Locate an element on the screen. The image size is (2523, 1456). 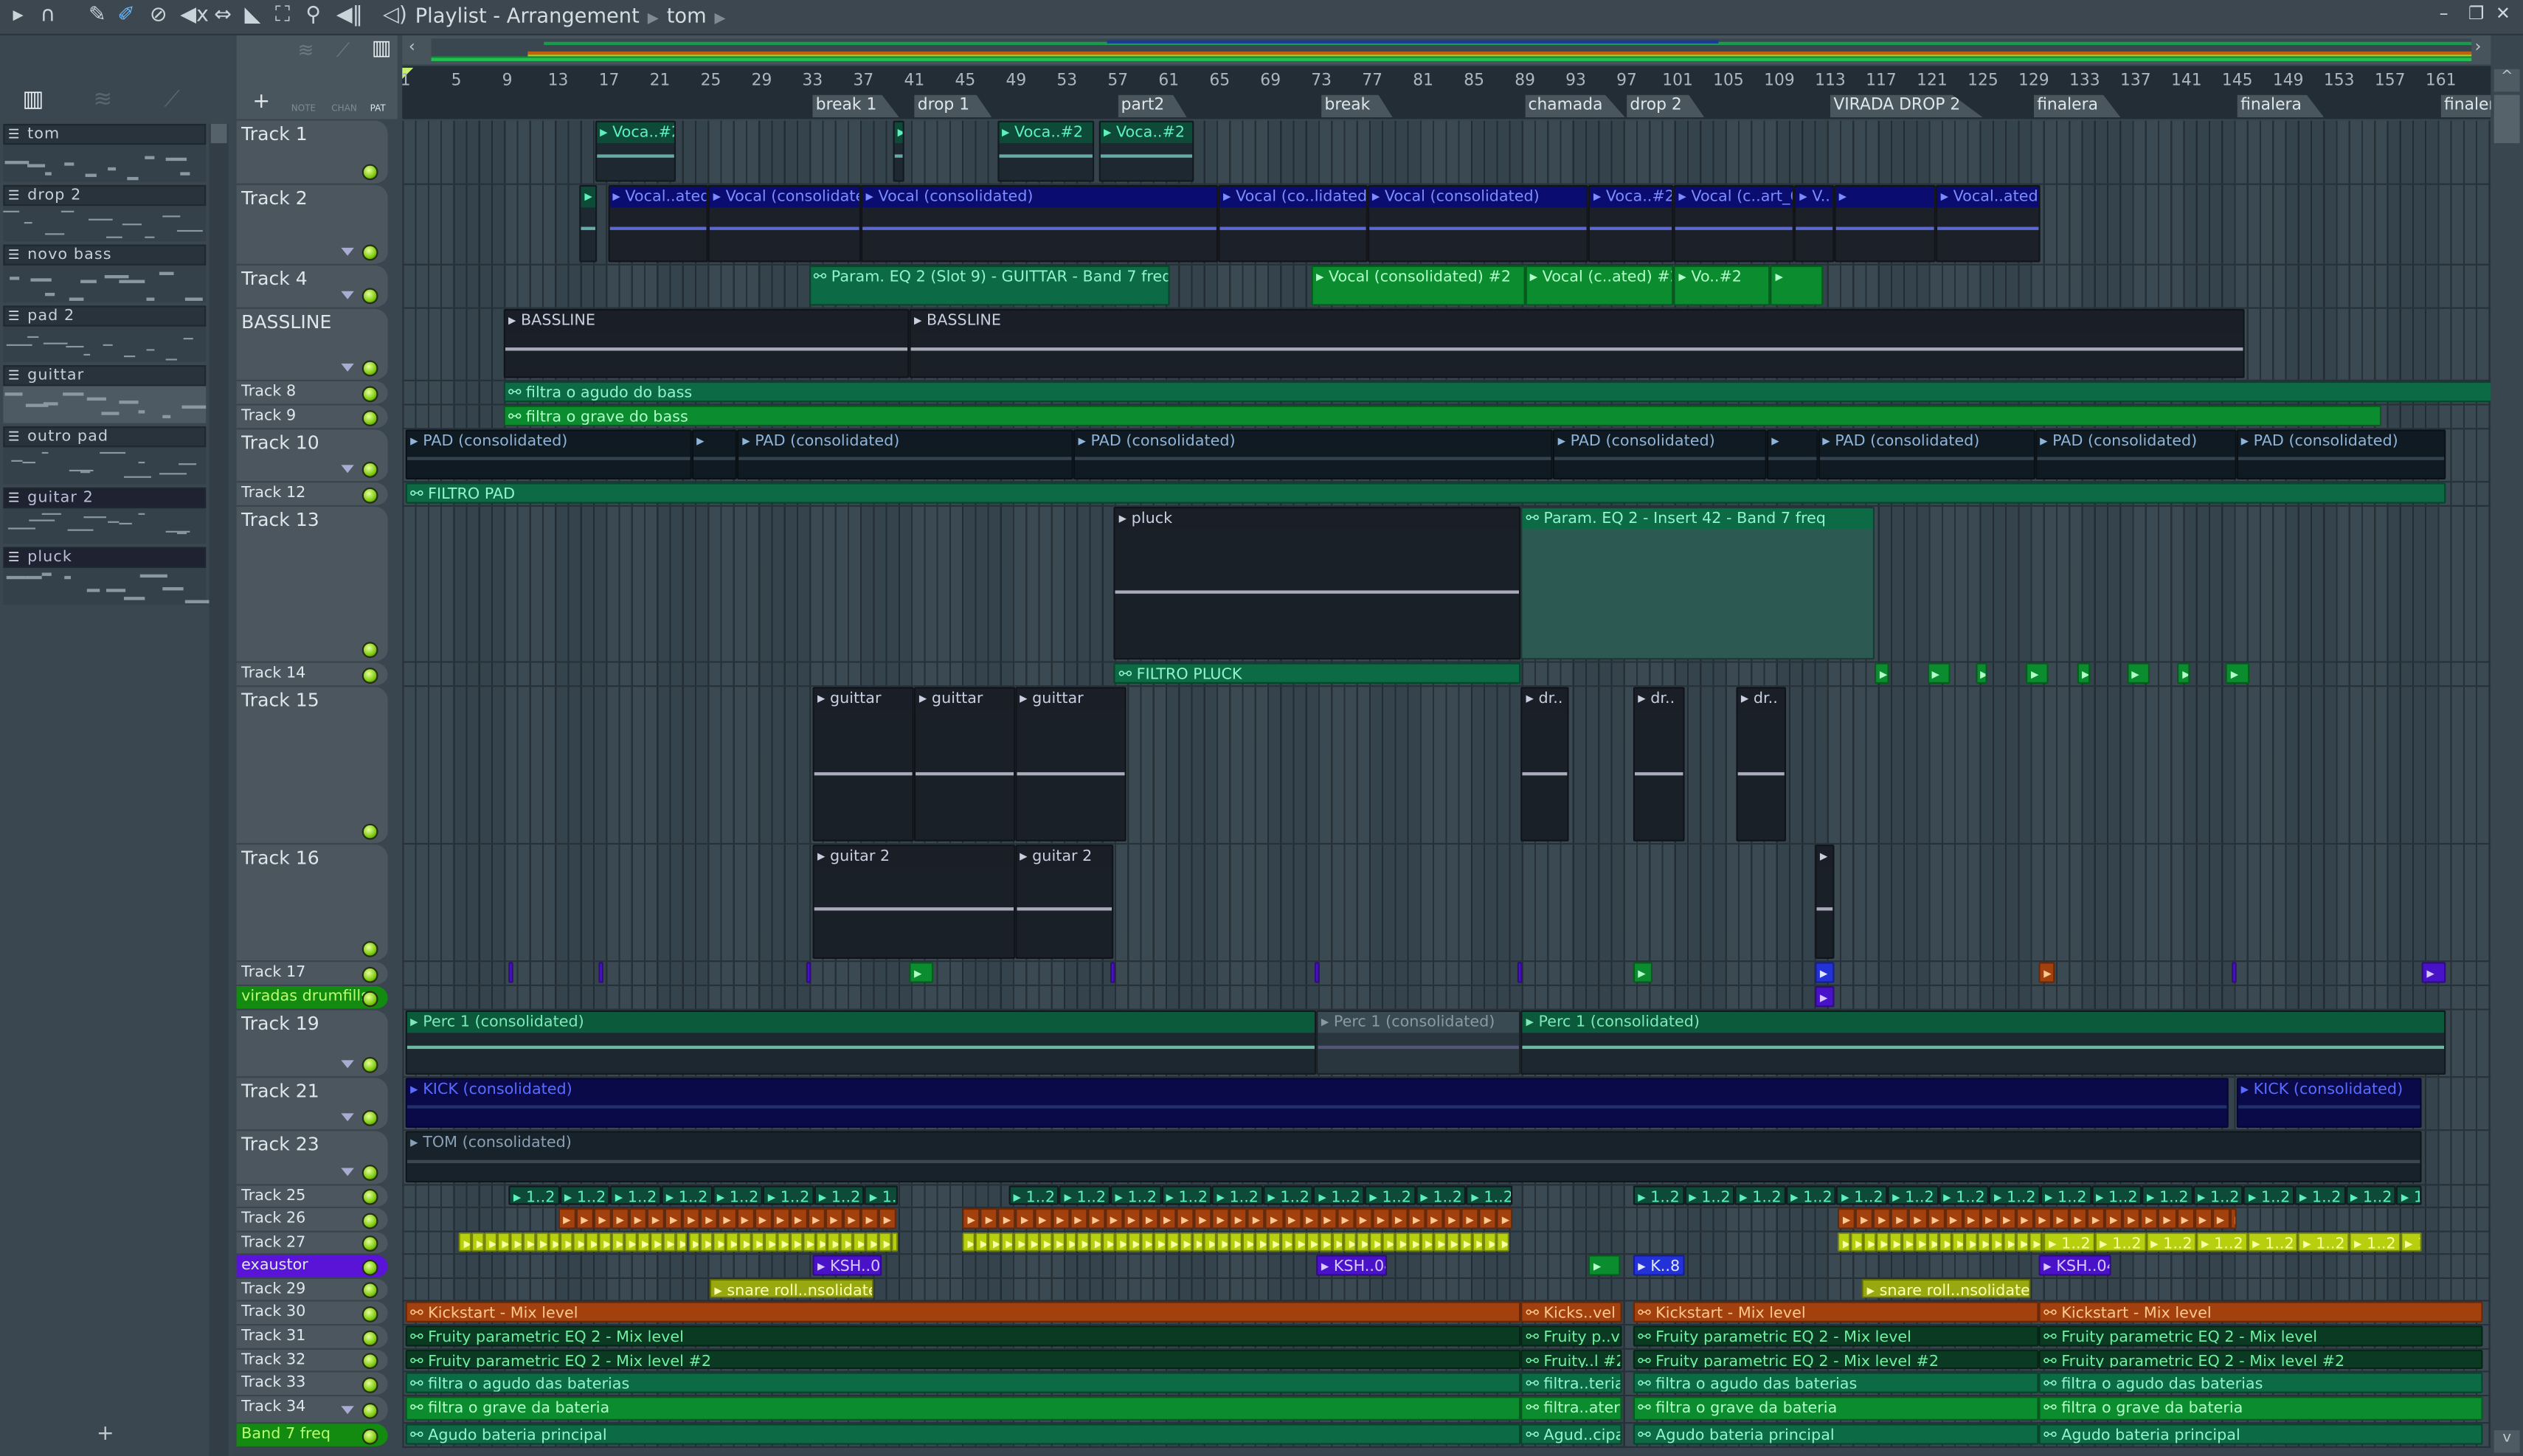
track-lane: ⚯ filtra o agudo do bass is located at coordinates (1447, 393).